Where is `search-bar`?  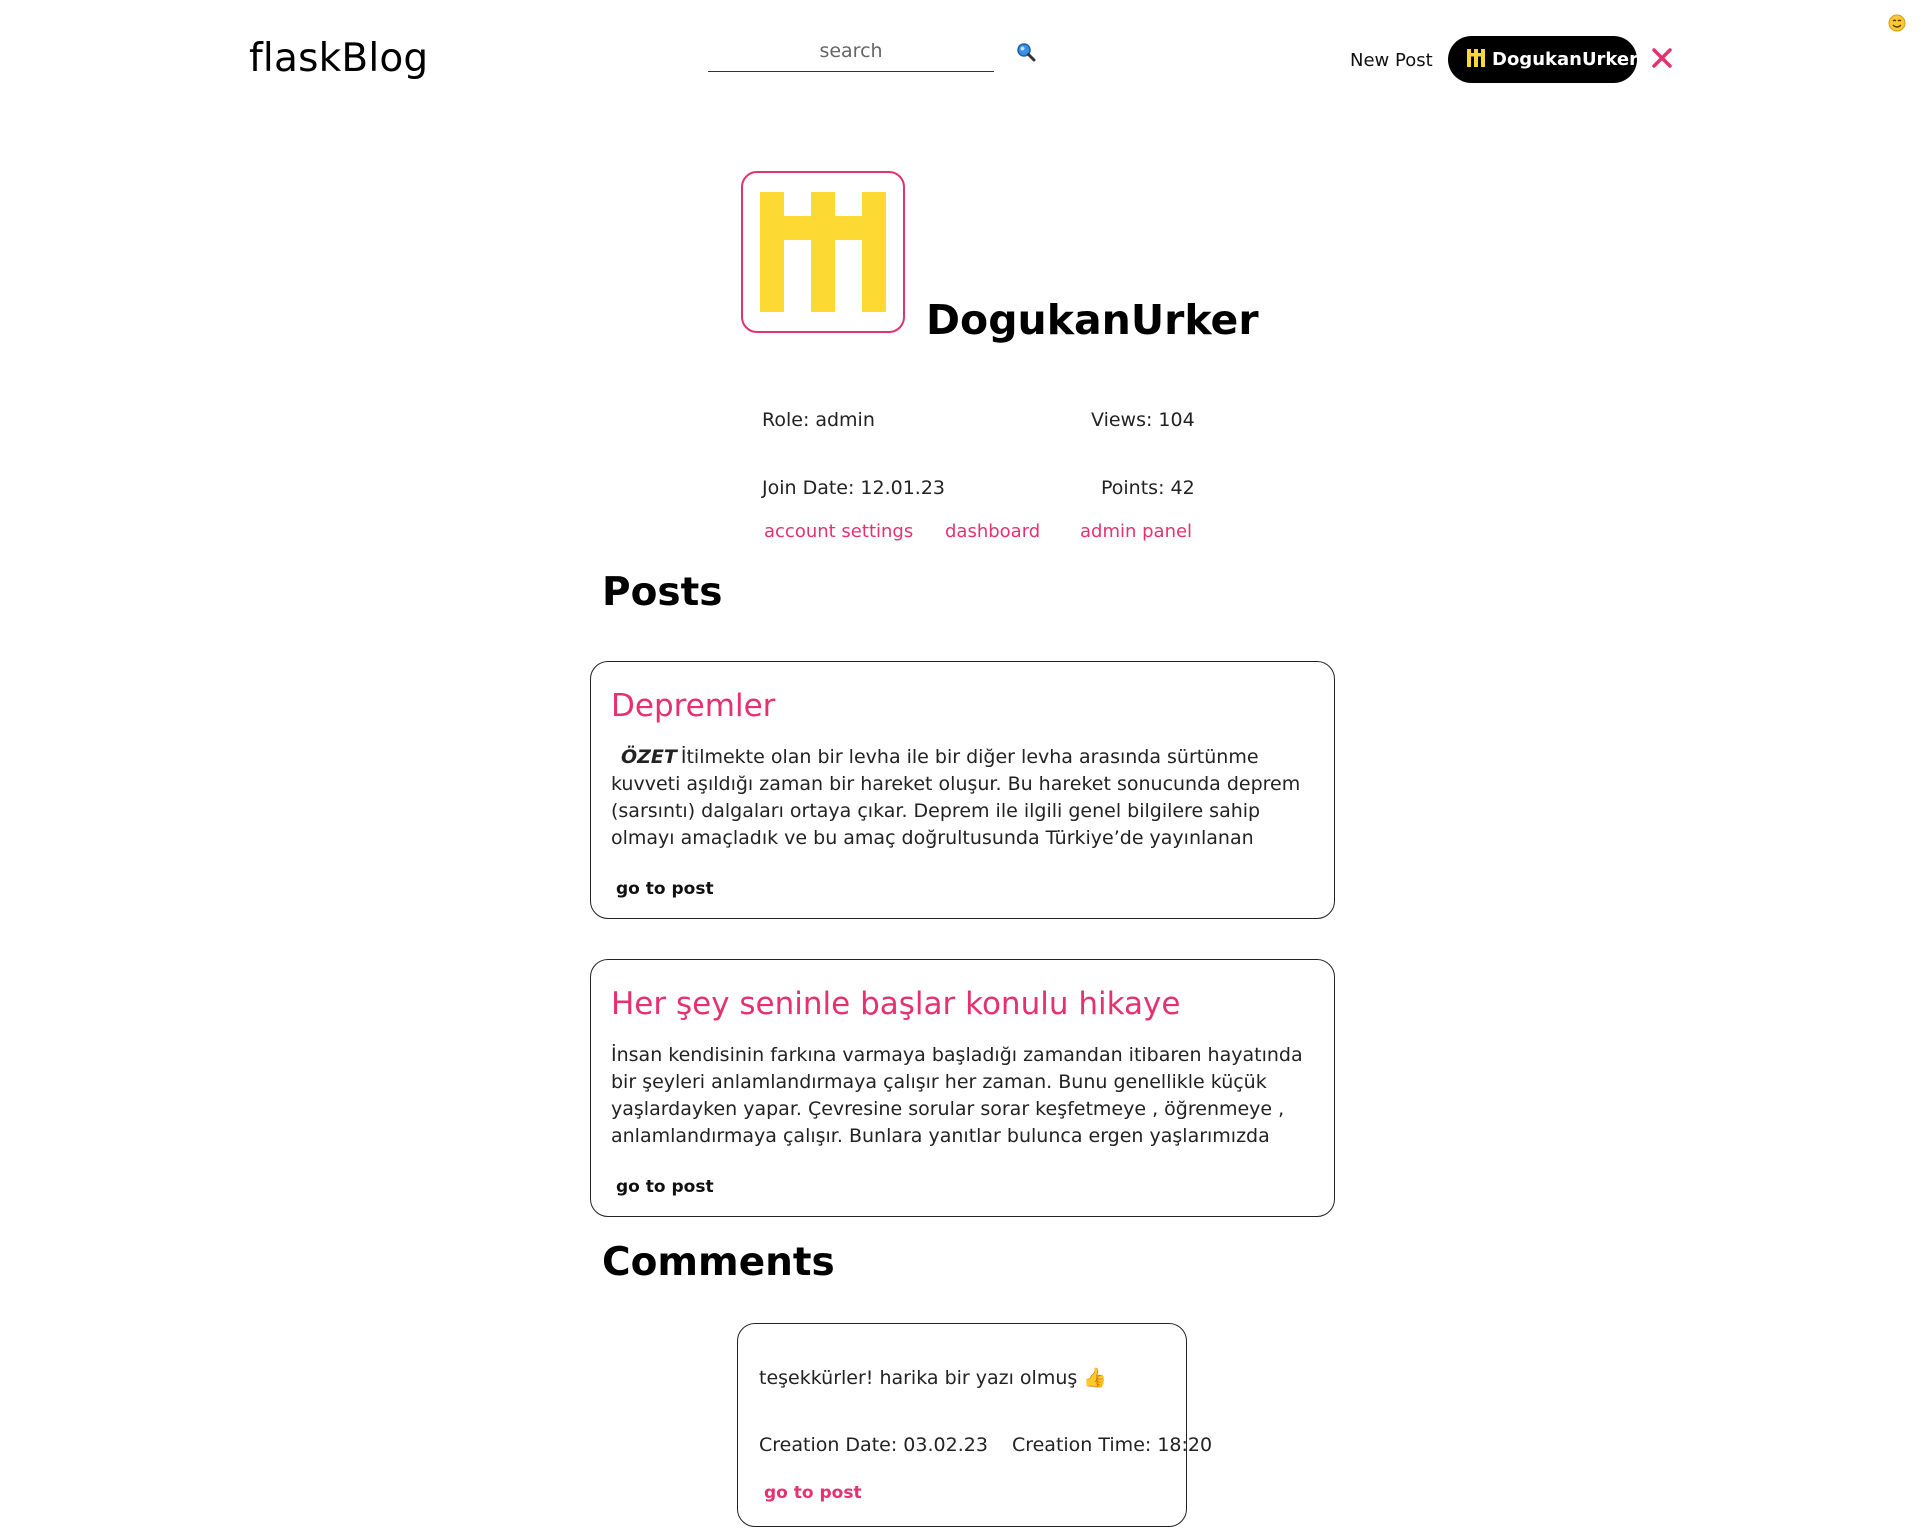
search-bar is located at coordinates (851, 53).